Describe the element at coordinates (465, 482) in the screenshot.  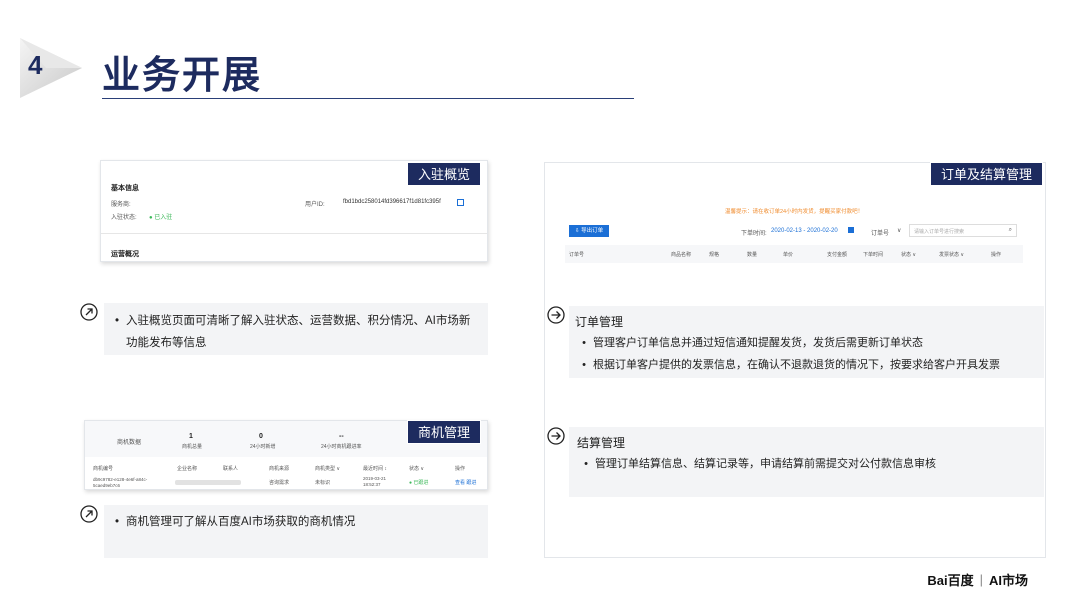
I see `row-actions: 查看 跟进` at that location.